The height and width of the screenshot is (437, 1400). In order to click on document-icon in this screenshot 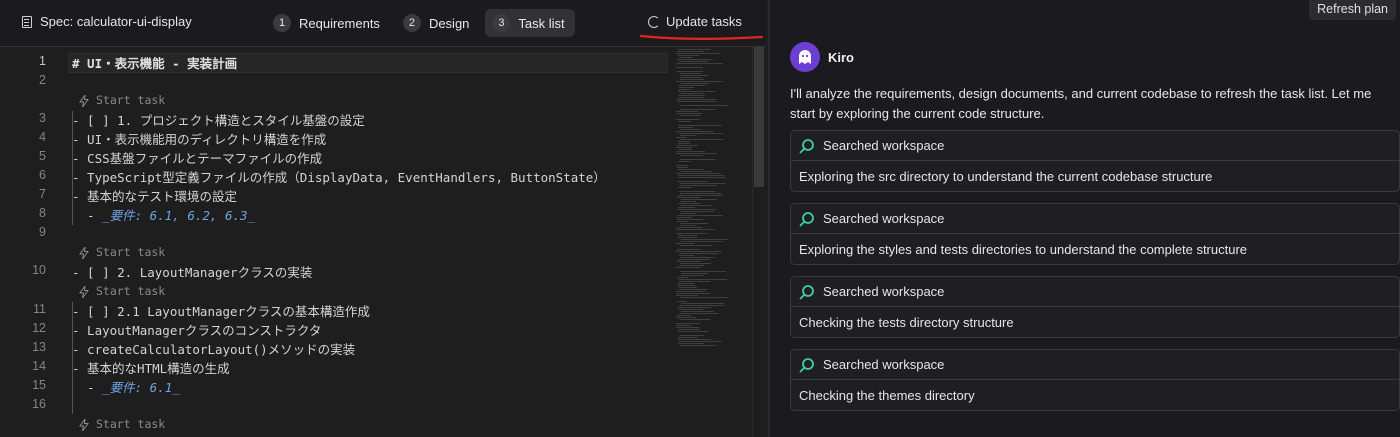, I will do `click(27, 21)`.